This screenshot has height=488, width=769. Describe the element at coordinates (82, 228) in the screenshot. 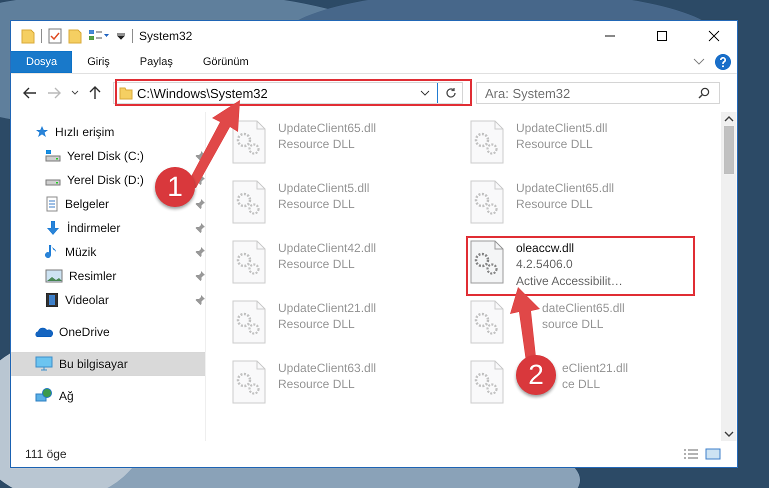

I see `nav-item: İndirmeler` at that location.